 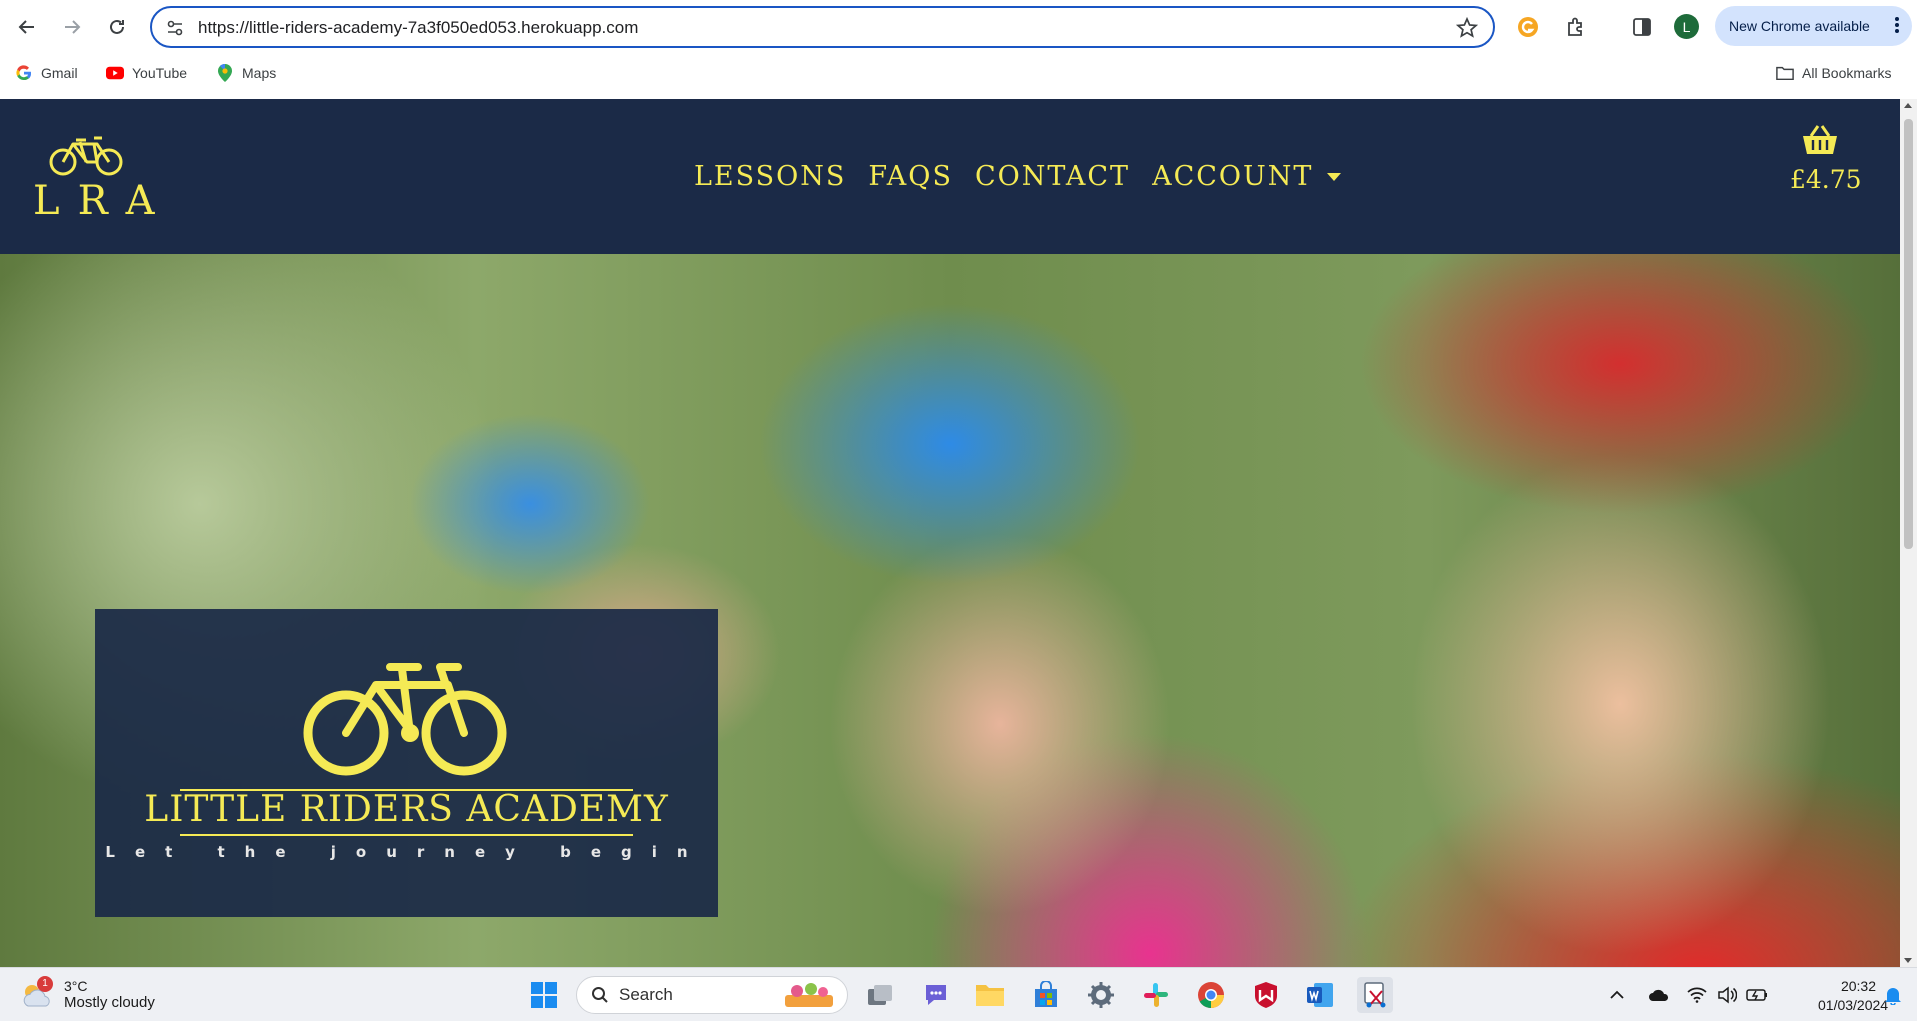 What do you see at coordinates (1727, 995) in the screenshot?
I see `volume-icon` at bounding box center [1727, 995].